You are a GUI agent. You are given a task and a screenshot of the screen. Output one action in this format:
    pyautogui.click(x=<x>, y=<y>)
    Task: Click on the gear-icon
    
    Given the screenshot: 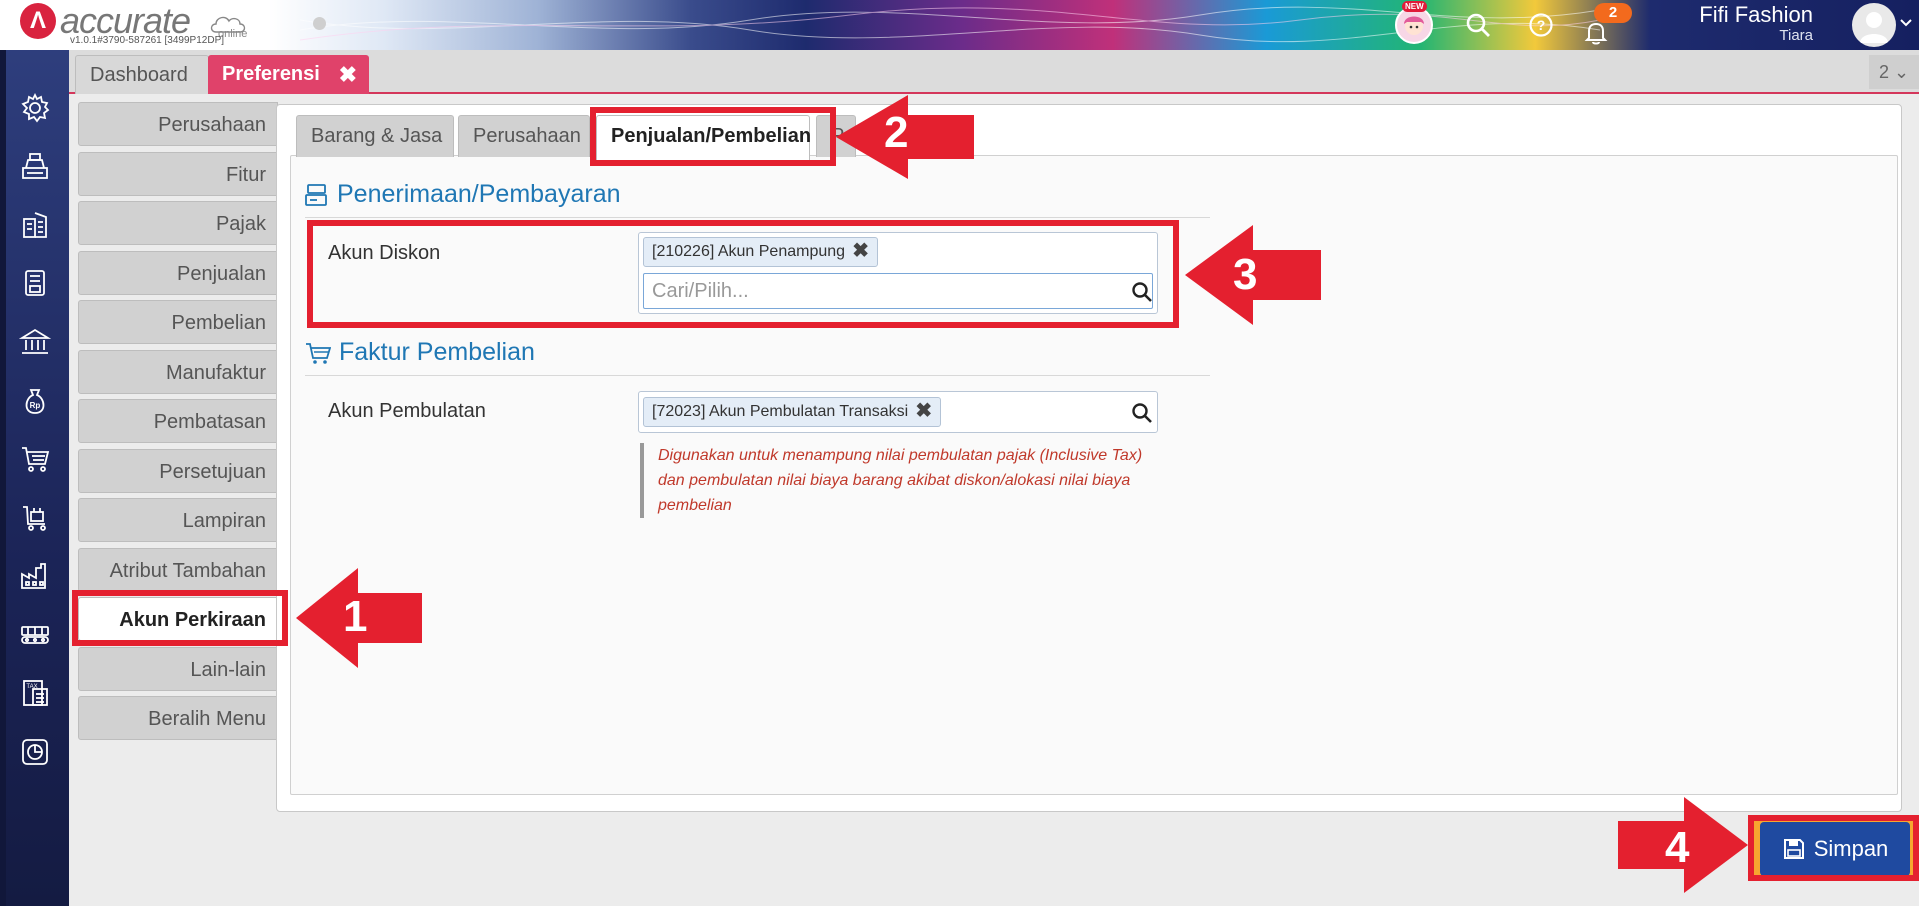 What is the action you would take?
    pyautogui.click(x=35, y=108)
    